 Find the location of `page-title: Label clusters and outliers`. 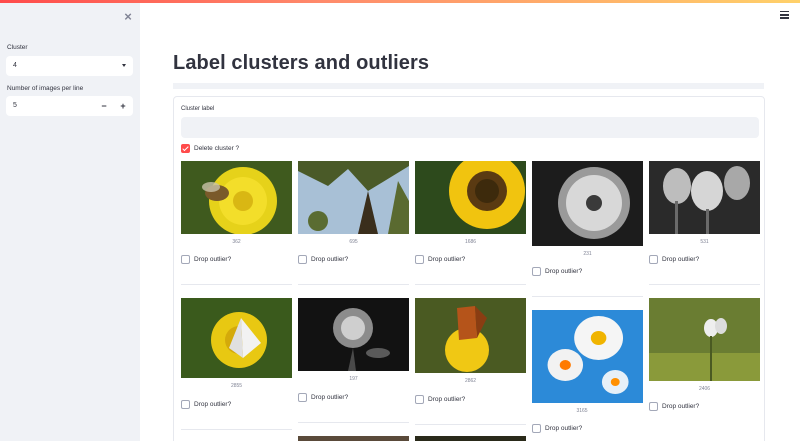

page-title: Label clusters and outliers is located at coordinates (301, 63).